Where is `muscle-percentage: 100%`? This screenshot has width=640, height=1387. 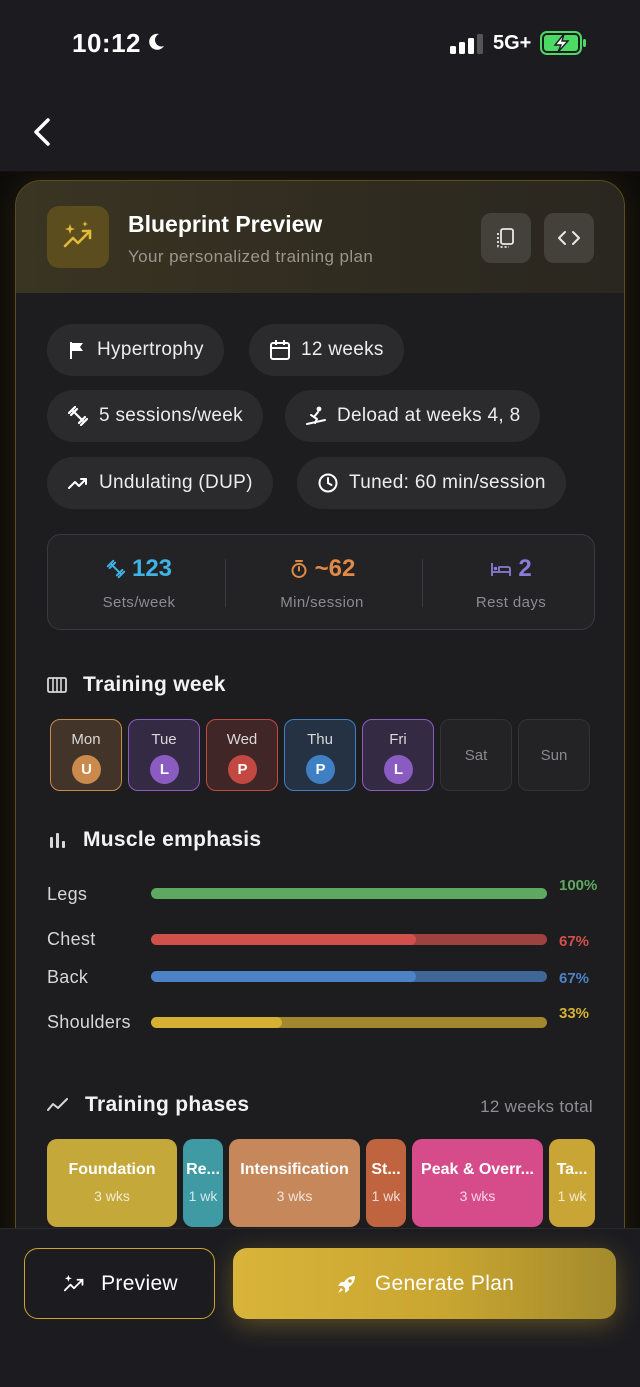
muscle-percentage: 100% is located at coordinates (578, 885).